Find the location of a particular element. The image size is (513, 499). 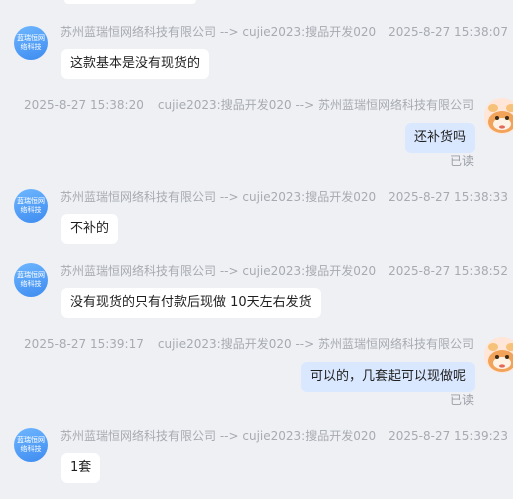

timestamp: 2025-8-27 15:38:20 is located at coordinates (84, 105).